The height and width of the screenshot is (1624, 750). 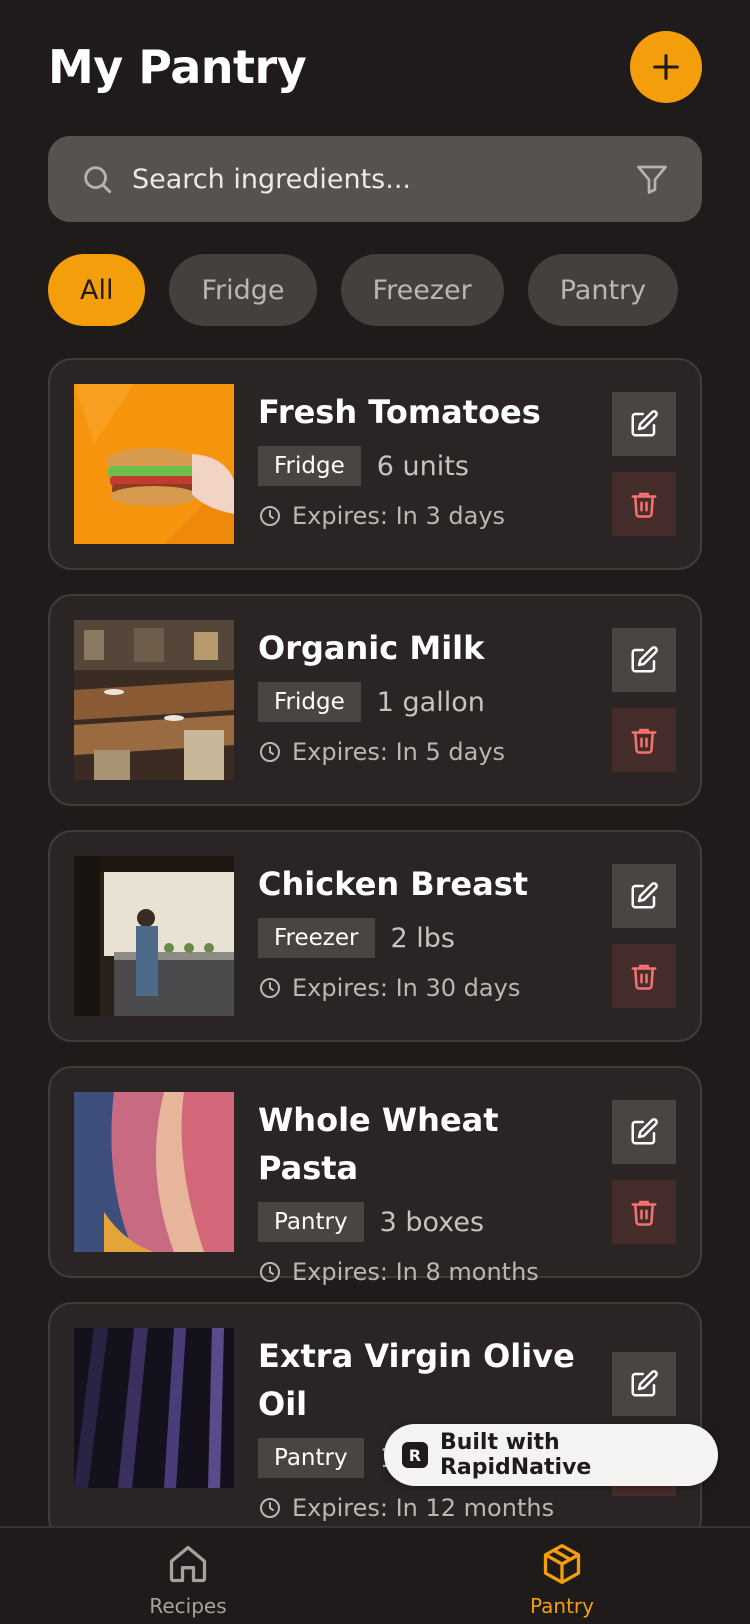 I want to click on tab-label: Pantry, so click(x=562, y=1606).